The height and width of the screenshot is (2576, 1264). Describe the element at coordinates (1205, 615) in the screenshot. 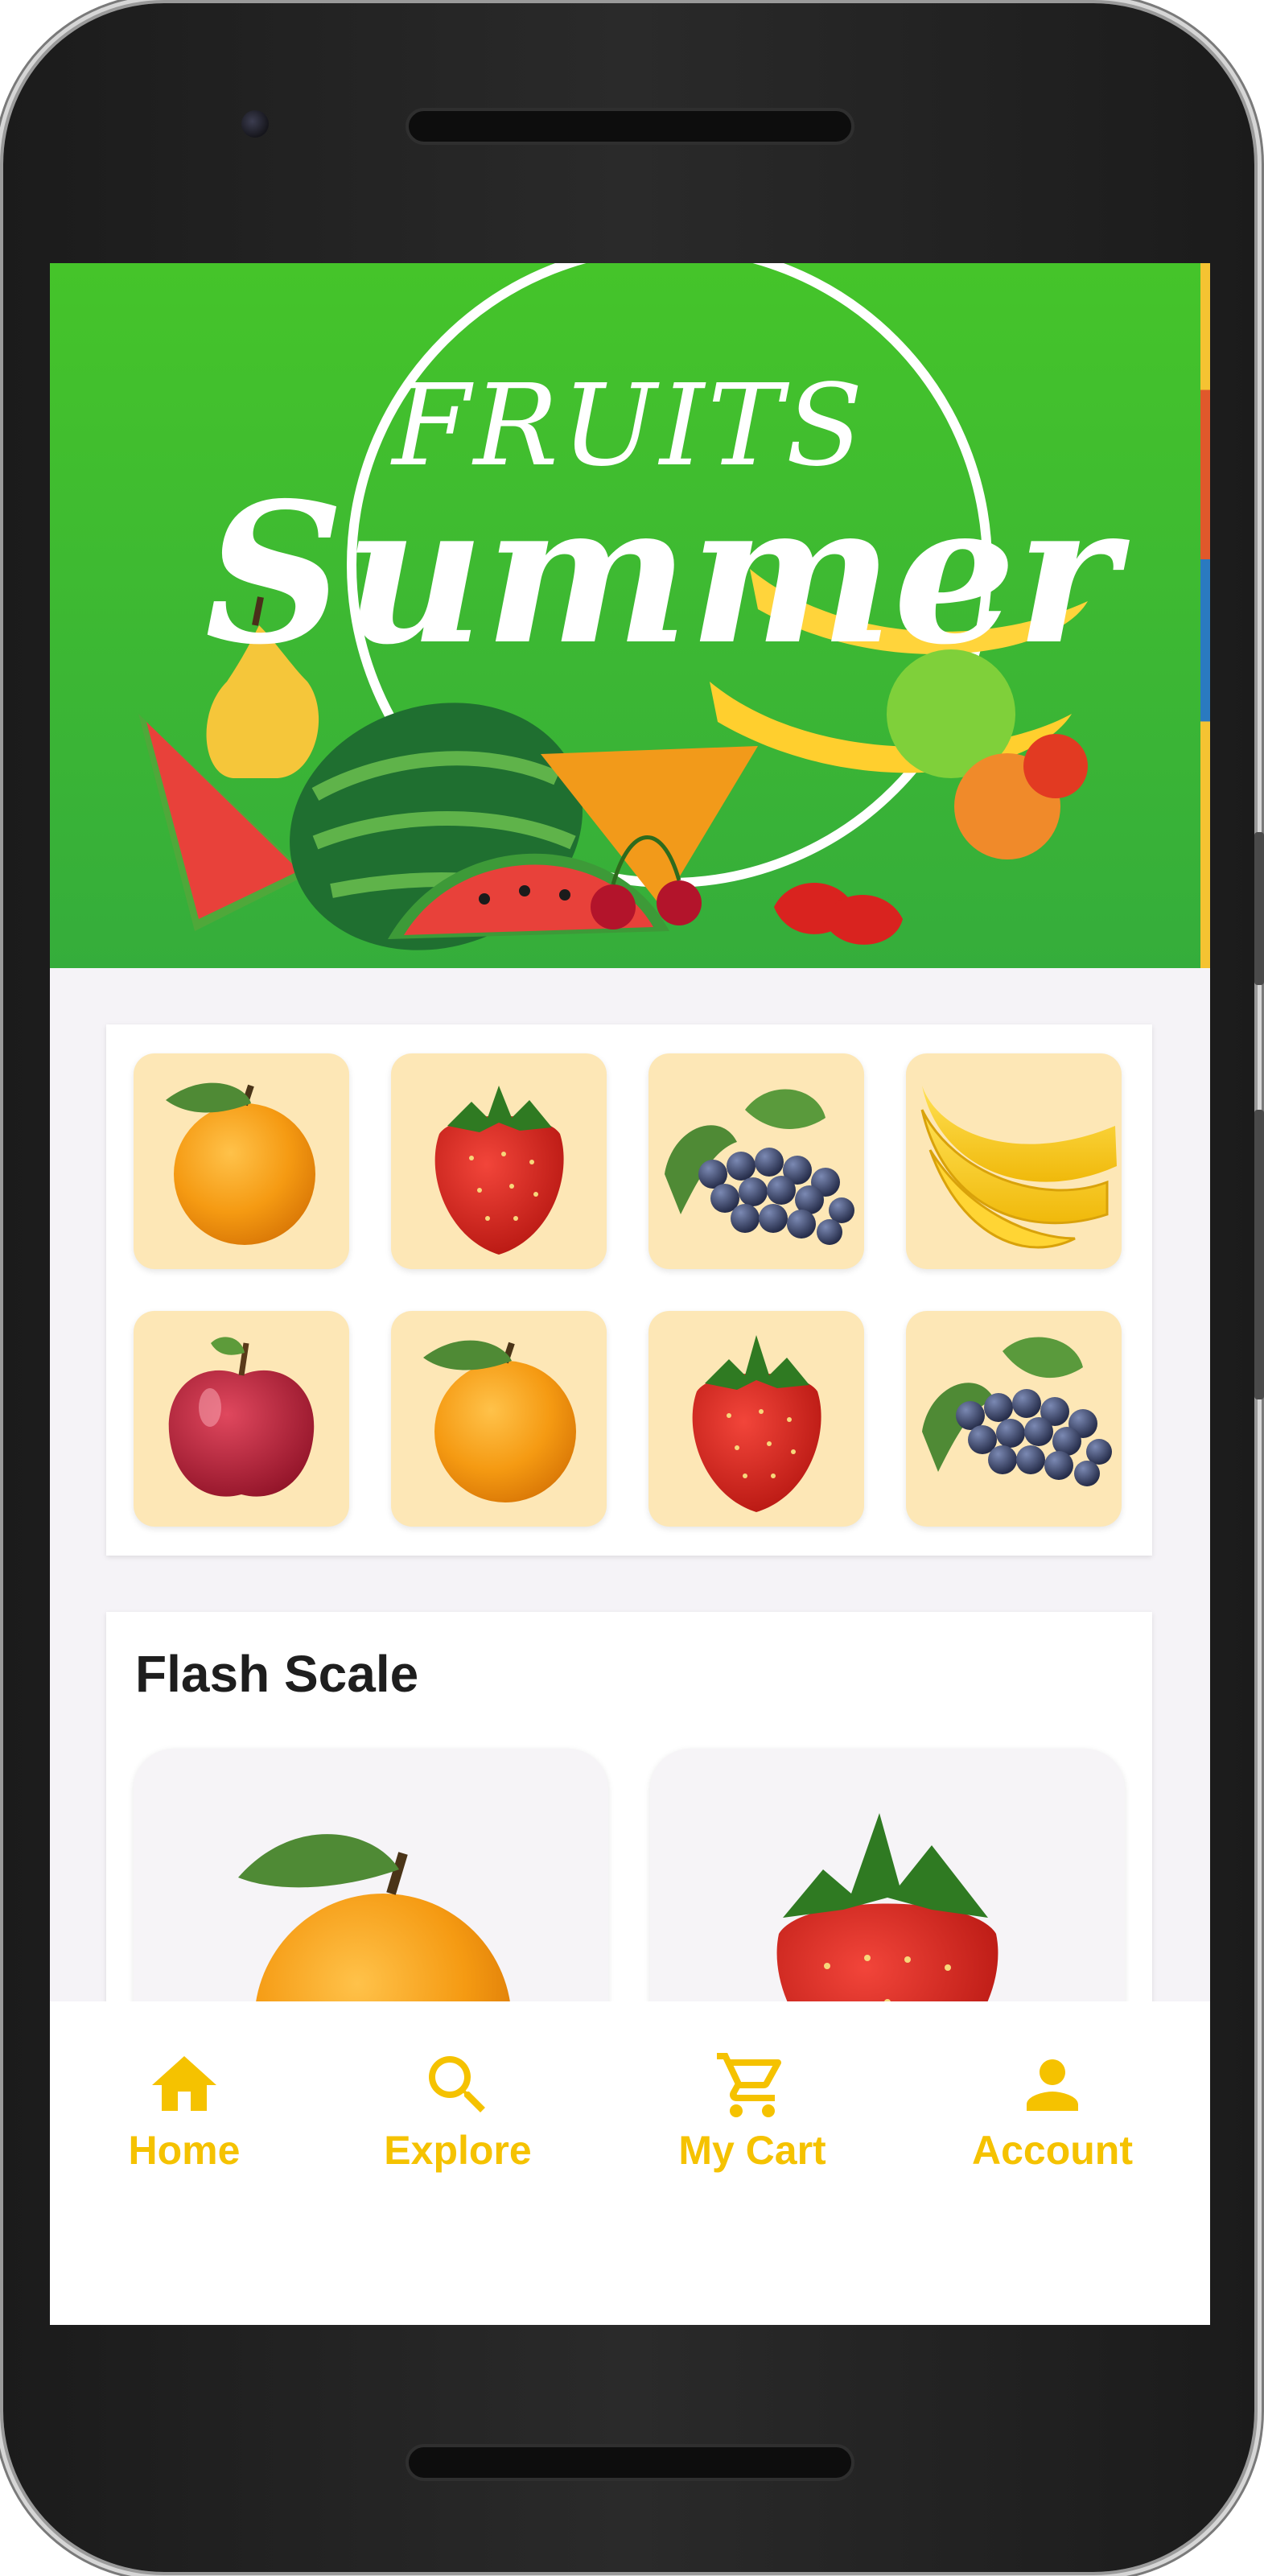

I see `next-banner-peek` at that location.